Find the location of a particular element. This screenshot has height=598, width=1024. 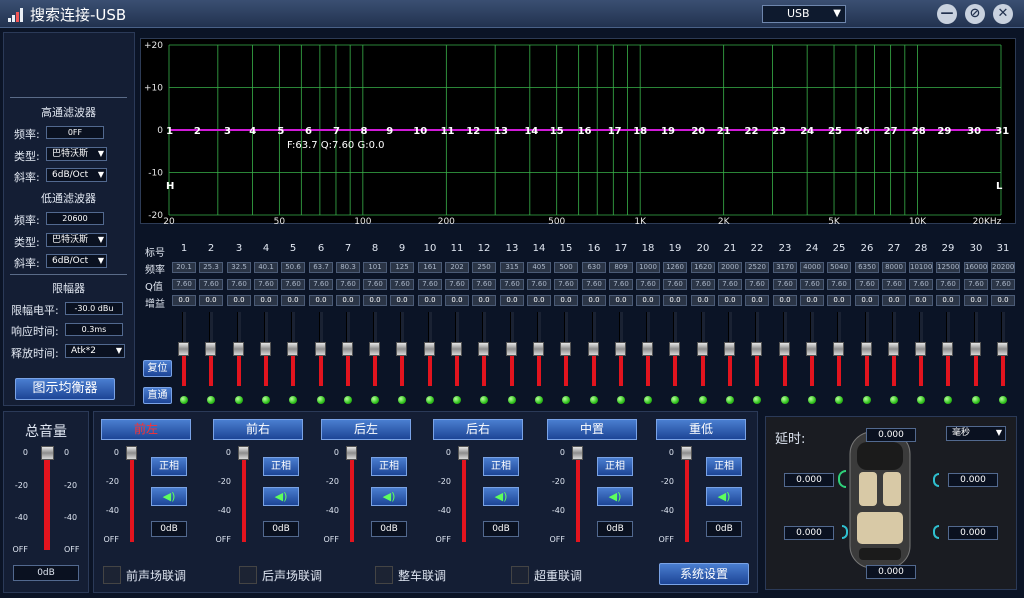

delay-front-left-input: 0.000 is located at coordinates (809, 480).